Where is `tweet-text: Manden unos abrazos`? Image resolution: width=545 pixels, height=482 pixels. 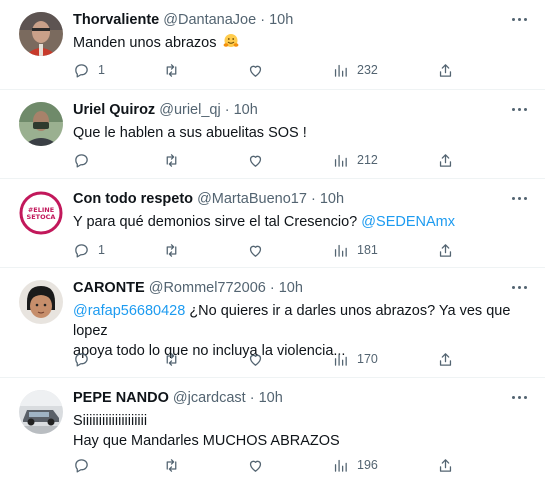 tweet-text: Manden unos abrazos is located at coordinates (303, 43).